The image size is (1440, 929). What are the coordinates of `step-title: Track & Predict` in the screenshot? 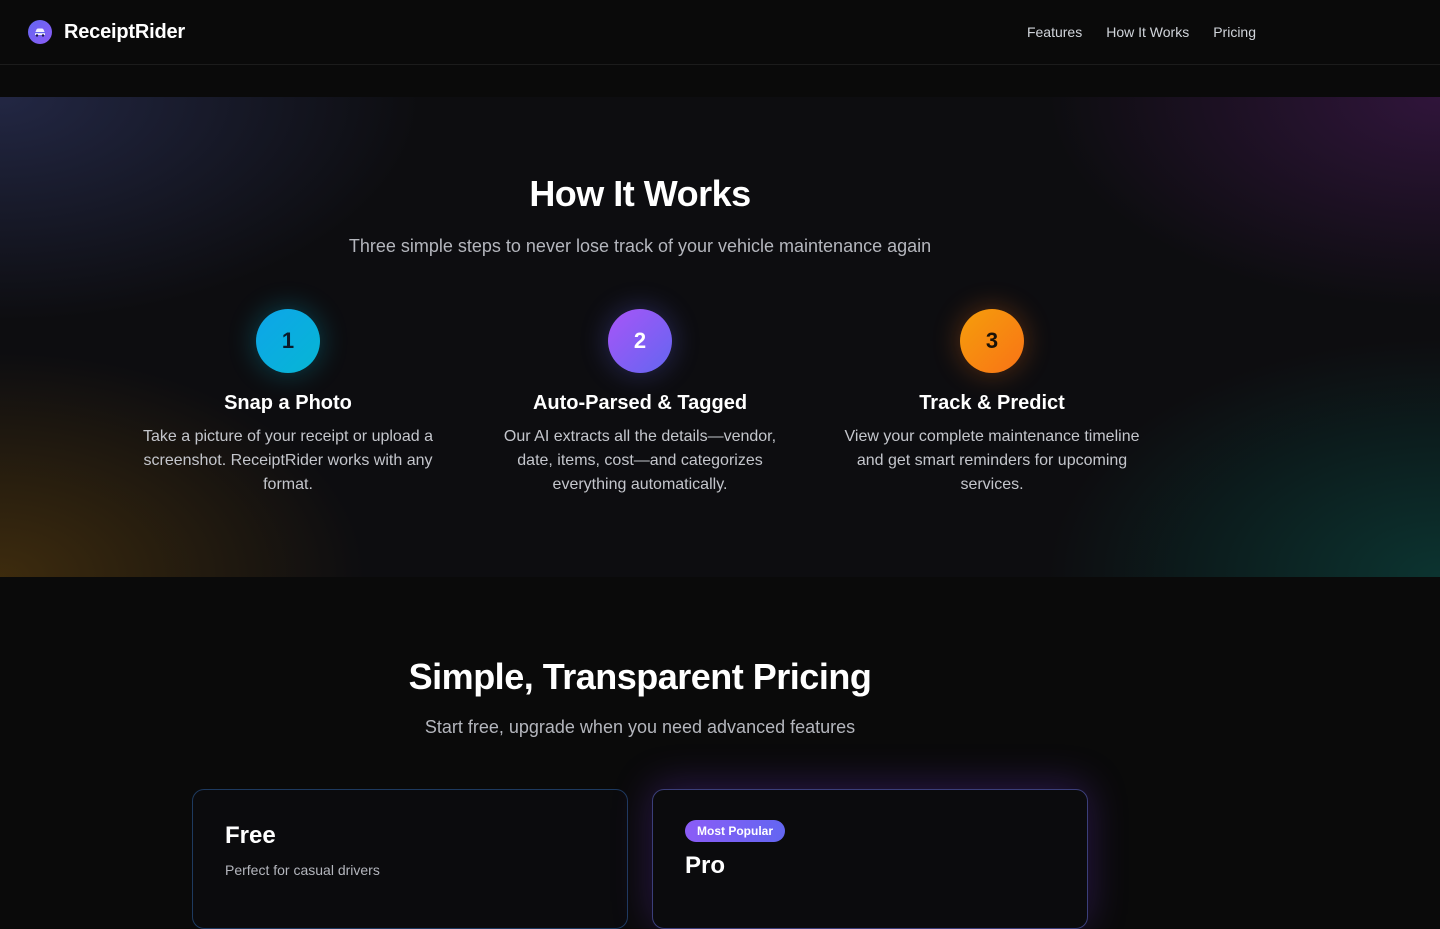 It's located at (992, 403).